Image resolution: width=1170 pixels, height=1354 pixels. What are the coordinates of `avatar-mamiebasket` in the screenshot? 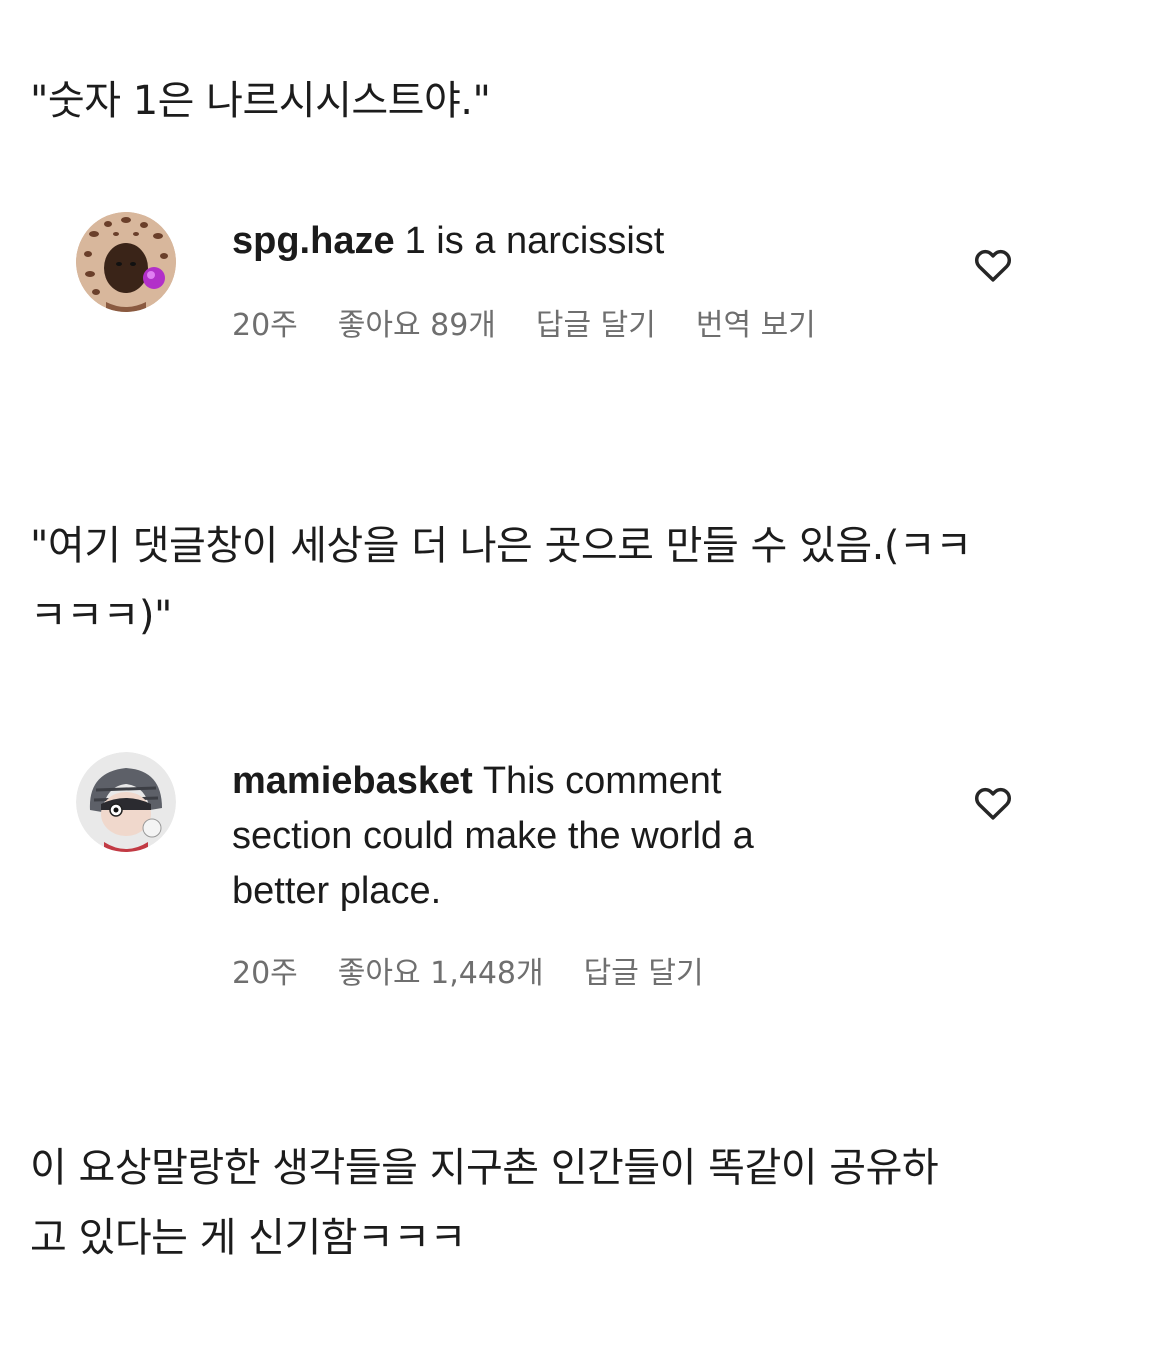 It's located at (126, 802).